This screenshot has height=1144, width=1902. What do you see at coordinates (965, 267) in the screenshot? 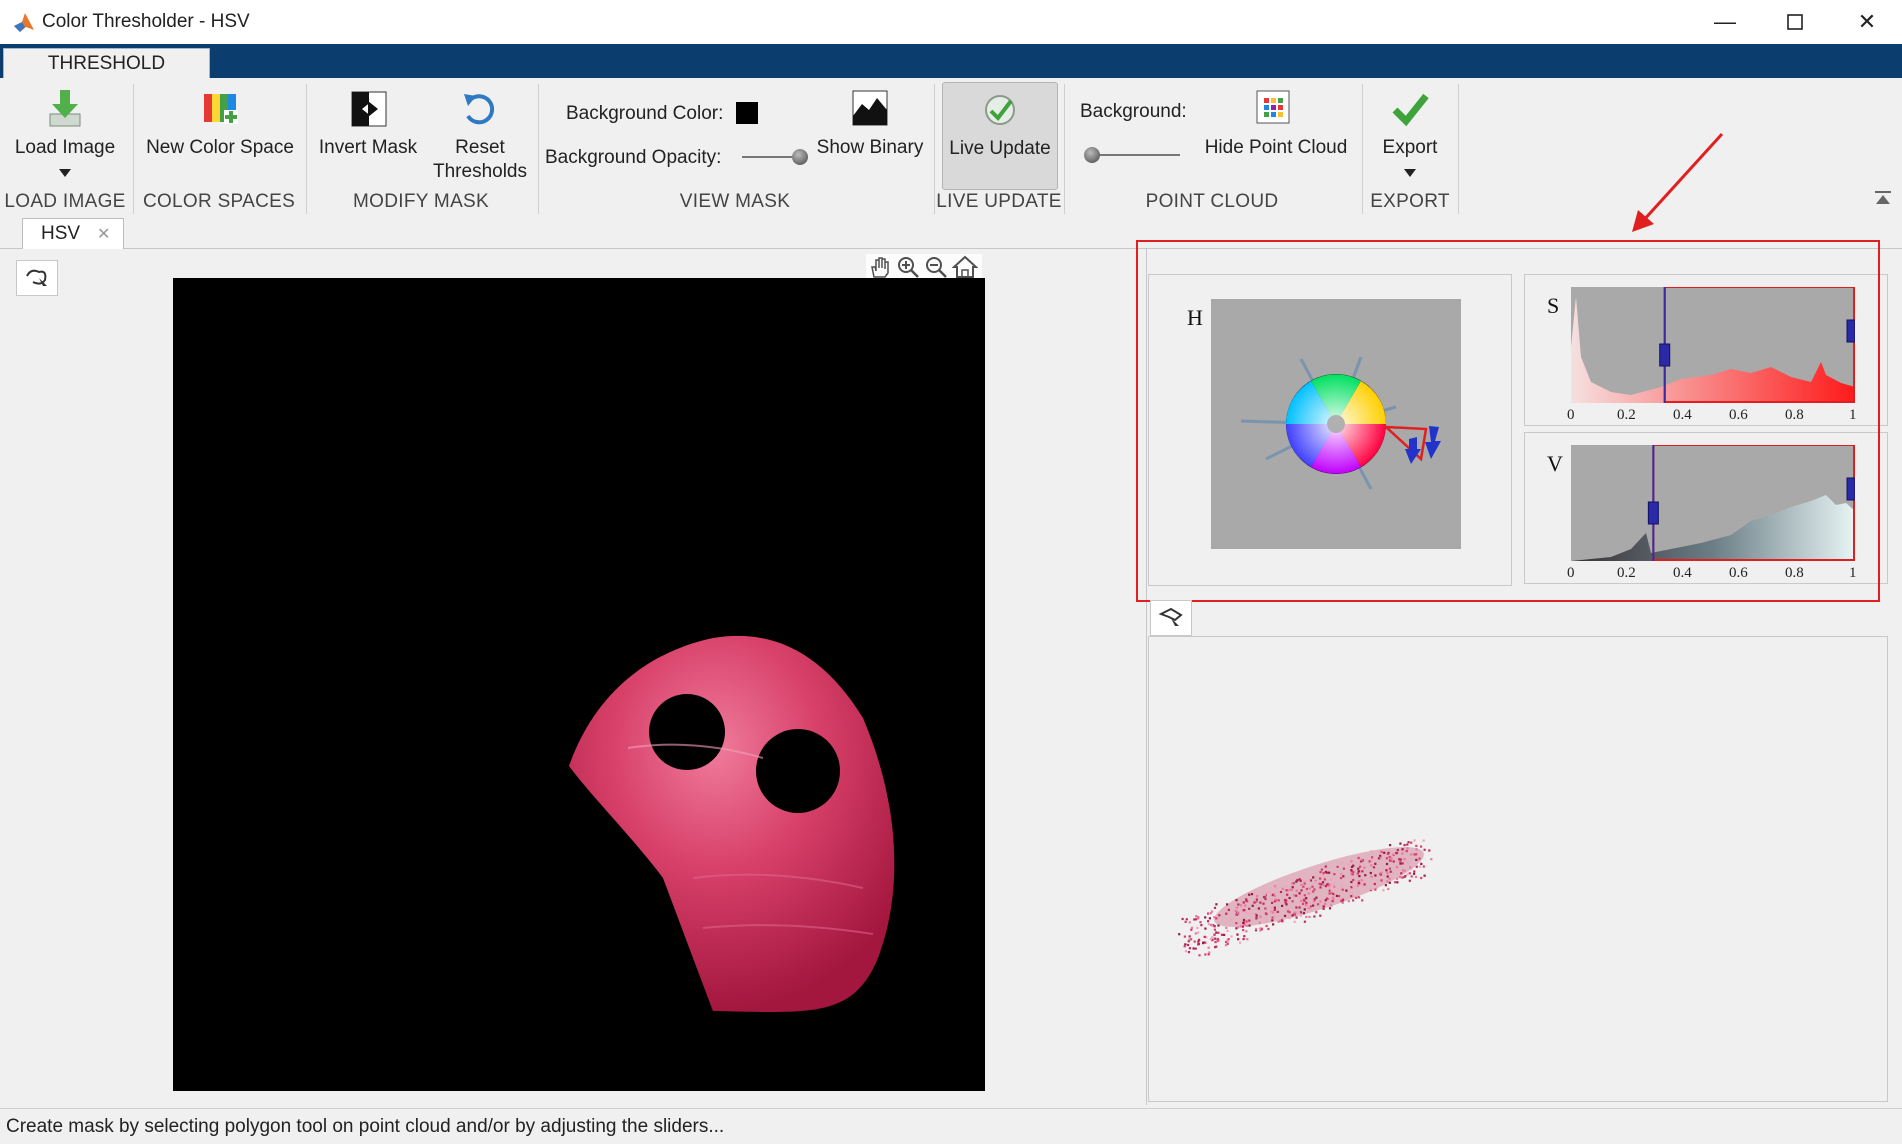
I see `home-icon` at bounding box center [965, 267].